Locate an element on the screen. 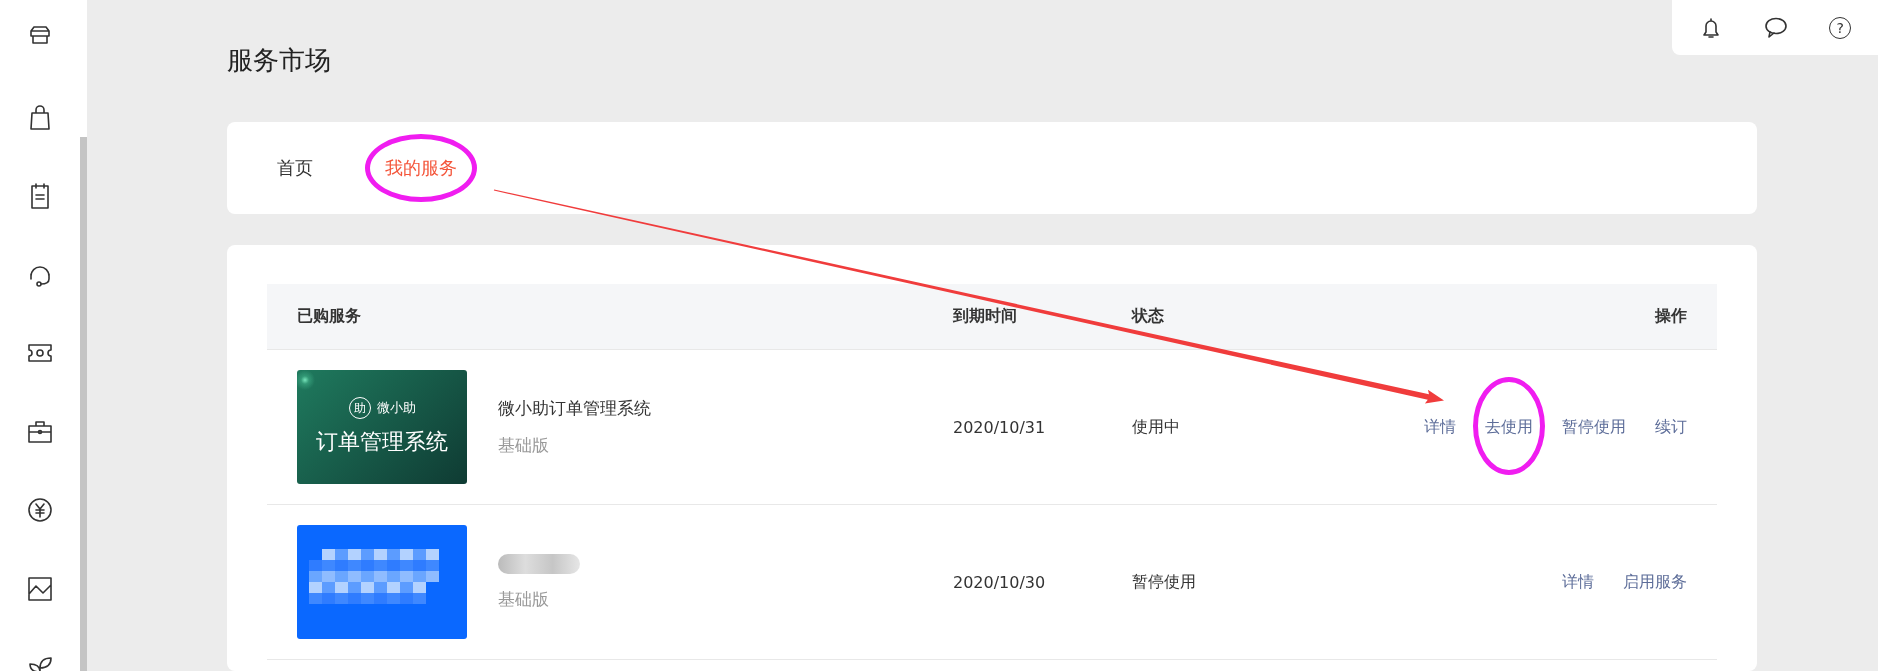 The image size is (1878, 671). column-header: 已购服务 is located at coordinates (329, 316).